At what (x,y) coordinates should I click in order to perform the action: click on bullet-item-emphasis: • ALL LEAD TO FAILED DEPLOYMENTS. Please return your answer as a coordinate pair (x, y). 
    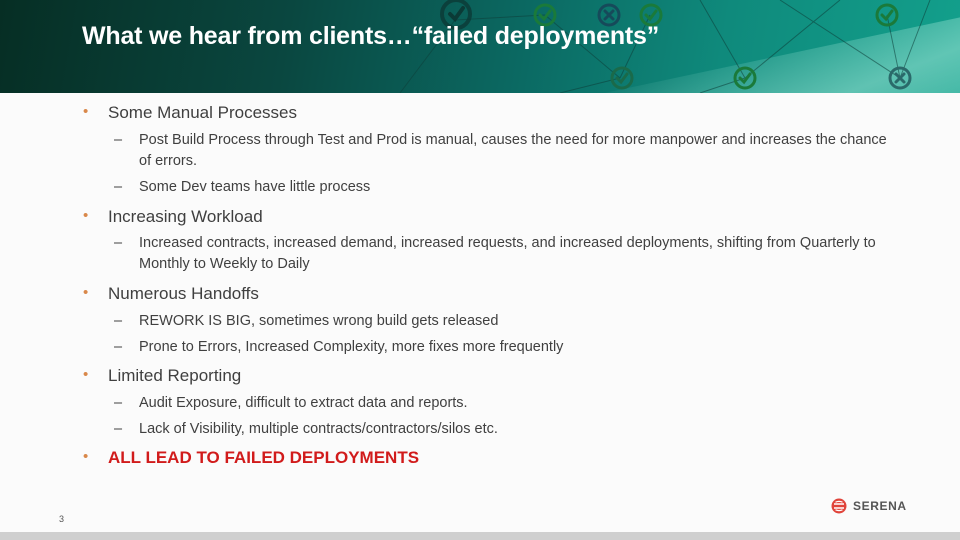
    Looking at the image, I should click on (251, 458).